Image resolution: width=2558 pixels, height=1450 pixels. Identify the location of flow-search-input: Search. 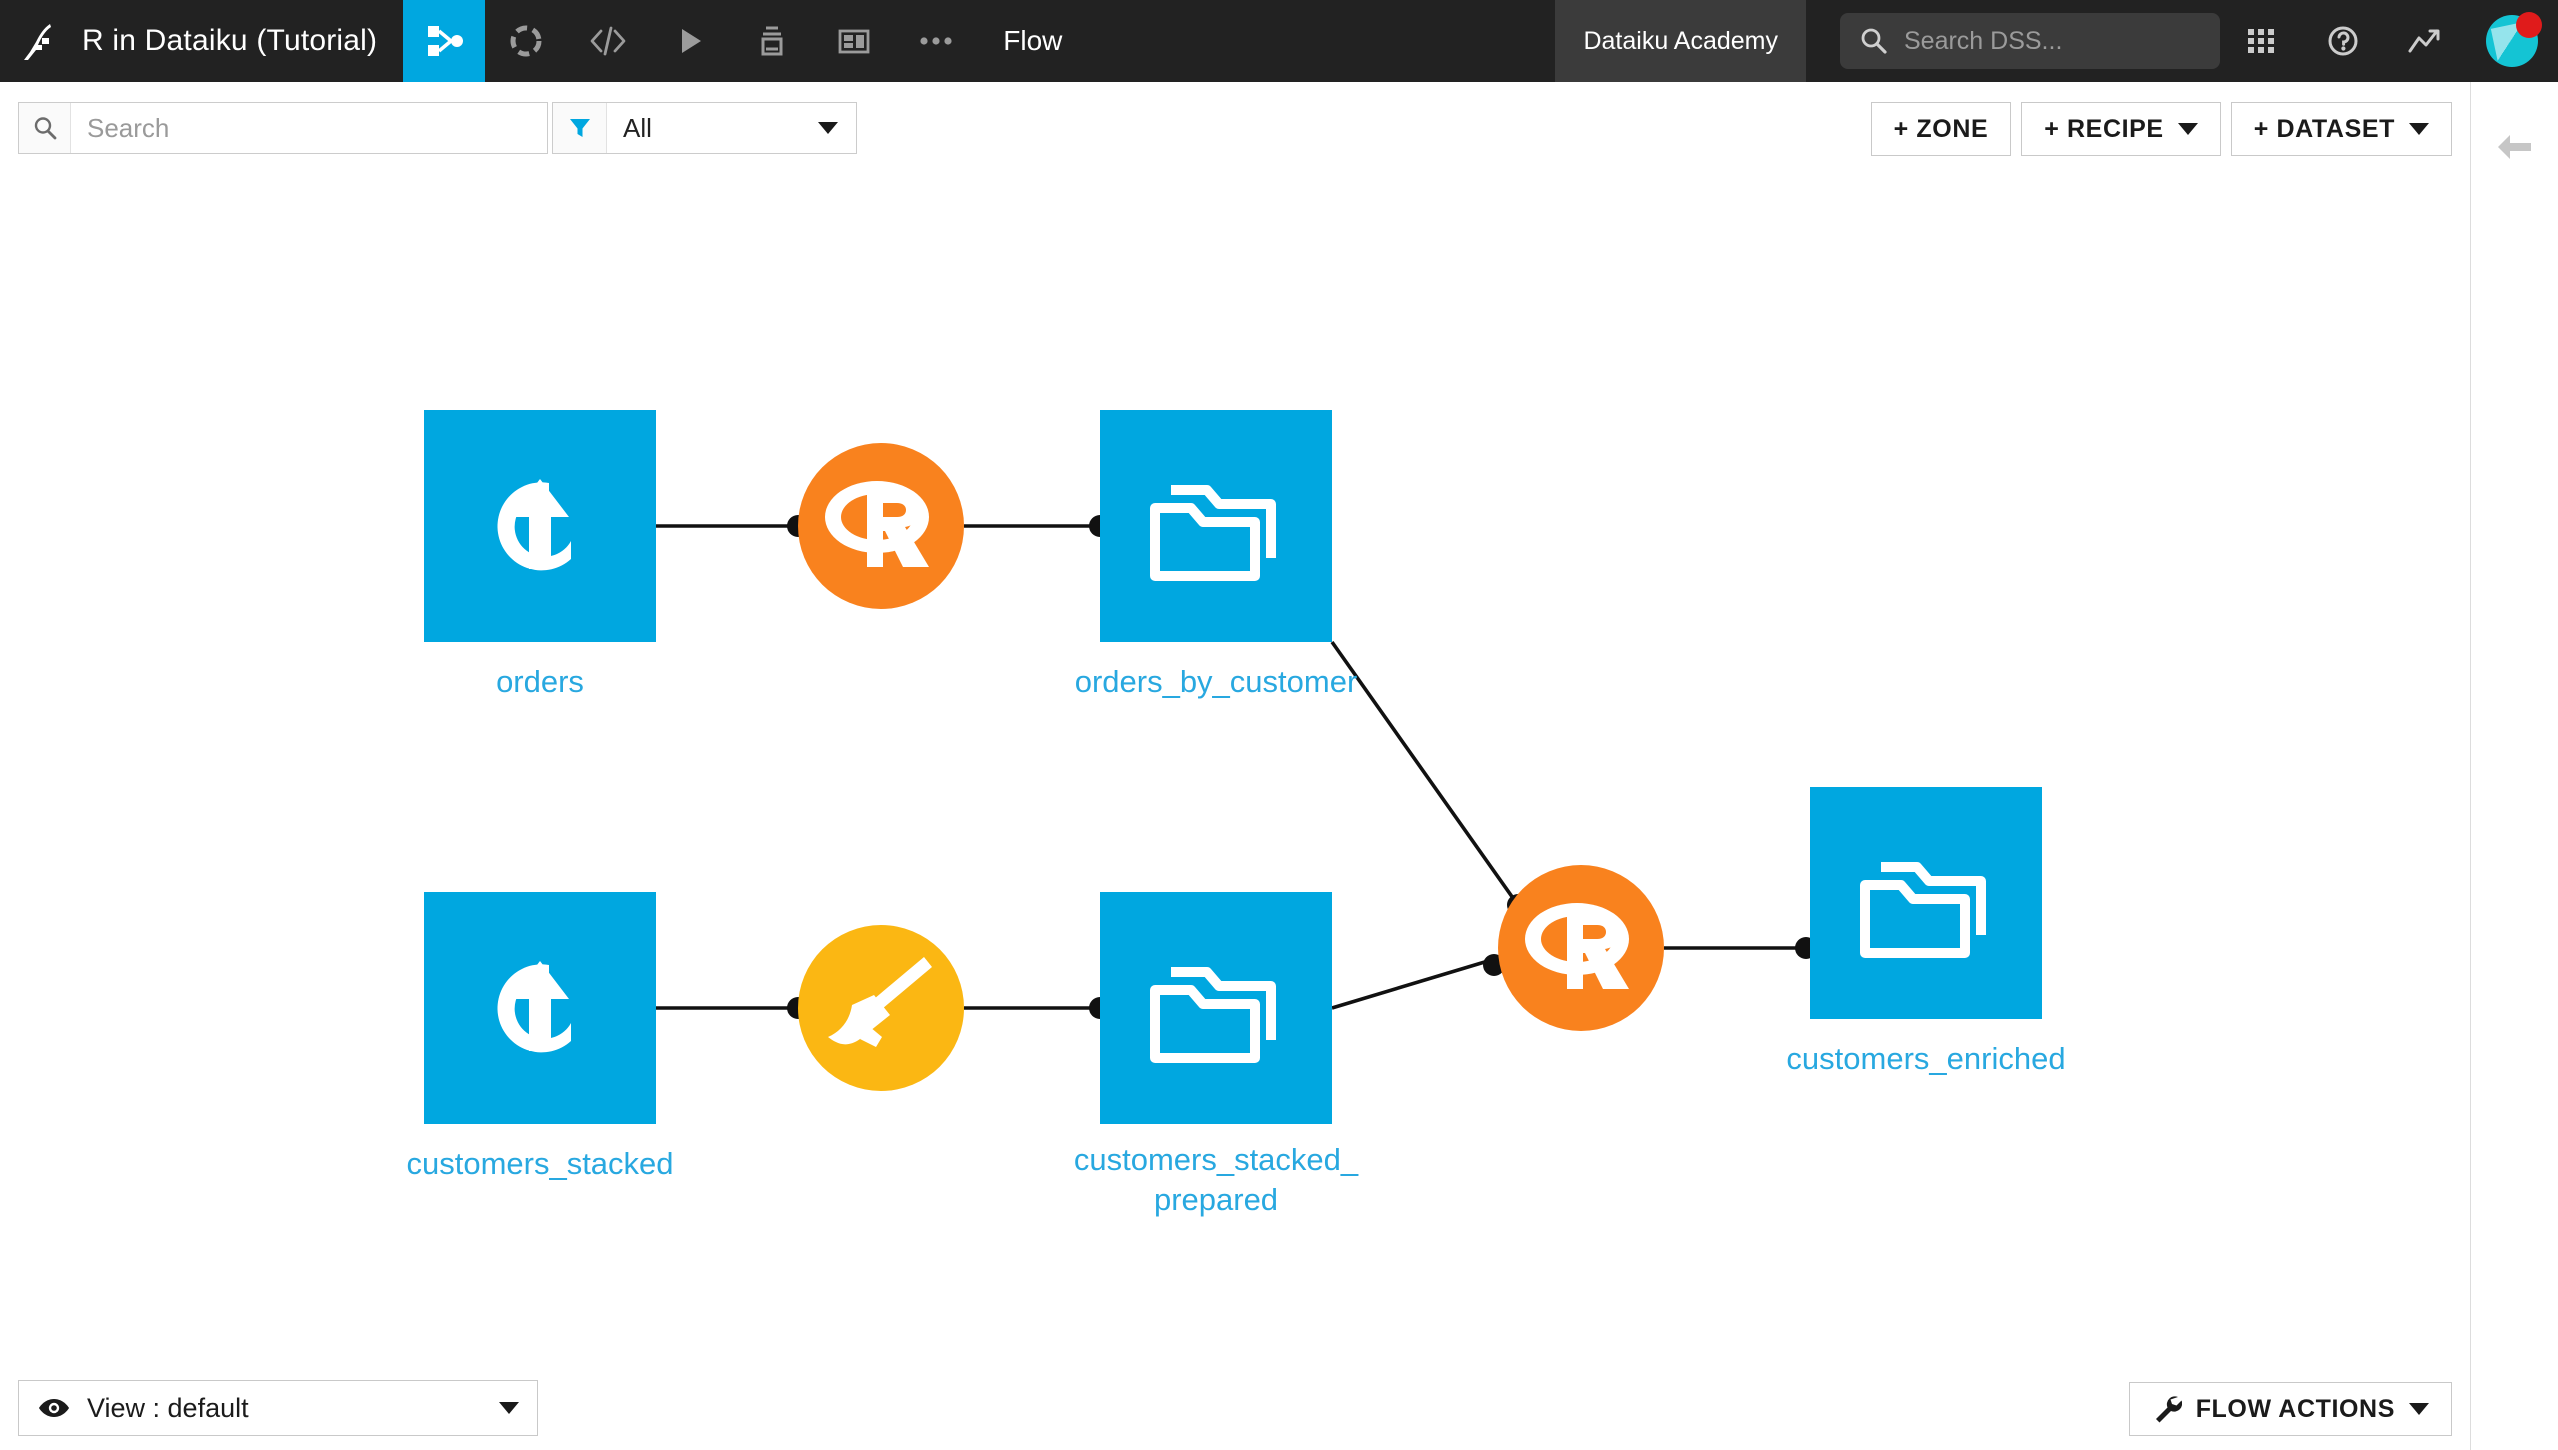
(283, 128).